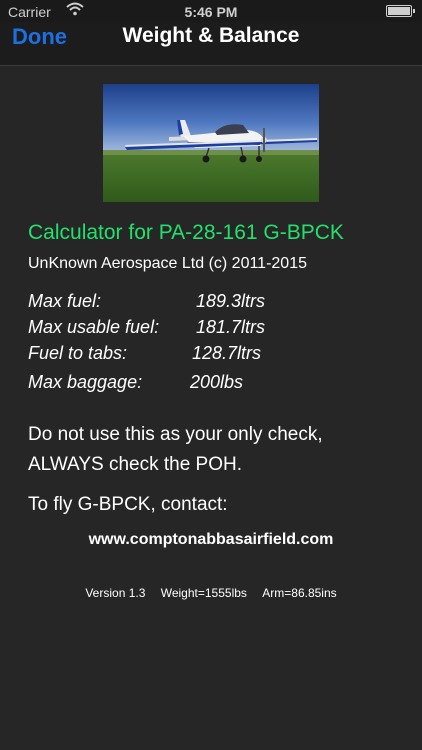 This screenshot has width=422, height=750. I want to click on version-label: Version 1.3, so click(115, 593).